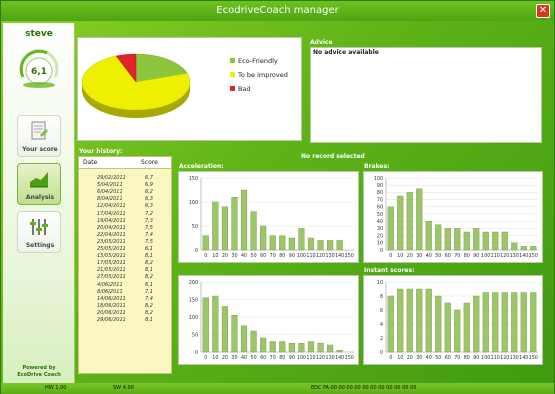  What do you see at coordinates (125, 228) in the screenshot?
I see `history-row: 20/04/2011 7,5` at bounding box center [125, 228].